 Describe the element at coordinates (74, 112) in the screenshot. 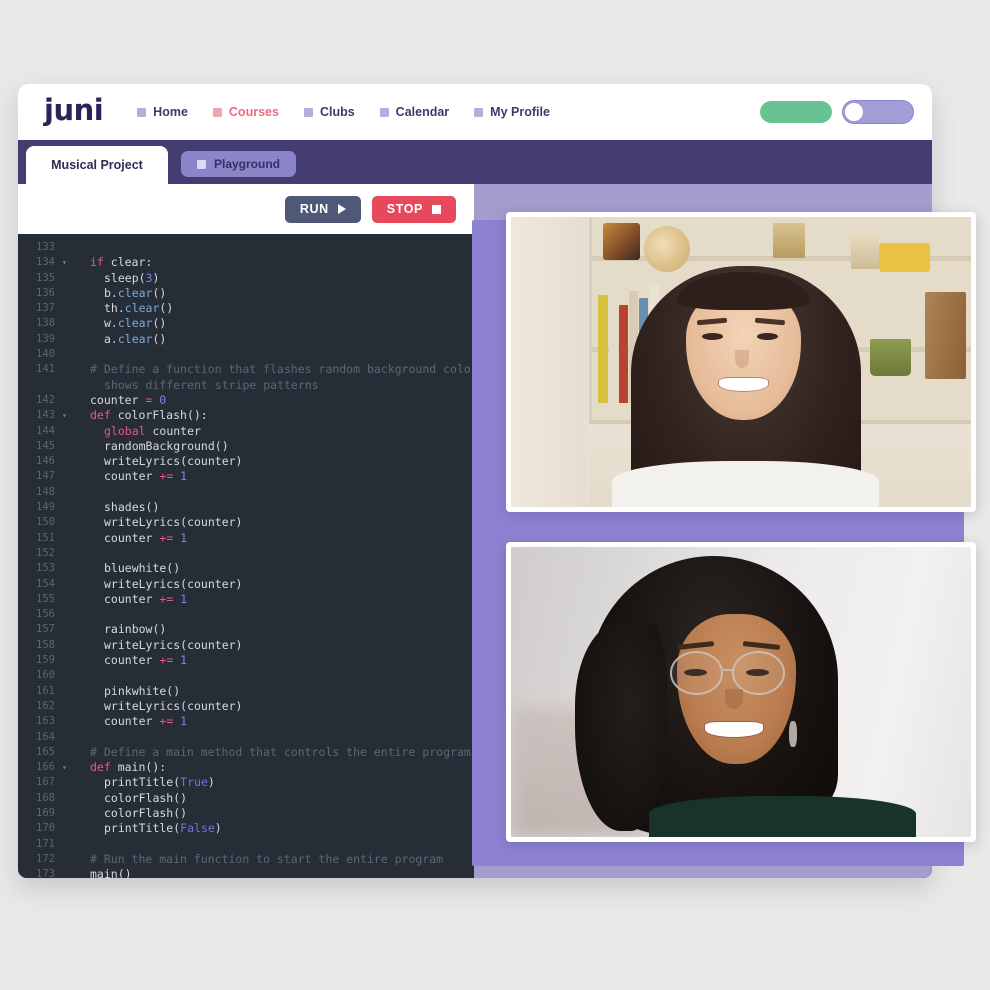

I see `juni-logo: juni` at that location.